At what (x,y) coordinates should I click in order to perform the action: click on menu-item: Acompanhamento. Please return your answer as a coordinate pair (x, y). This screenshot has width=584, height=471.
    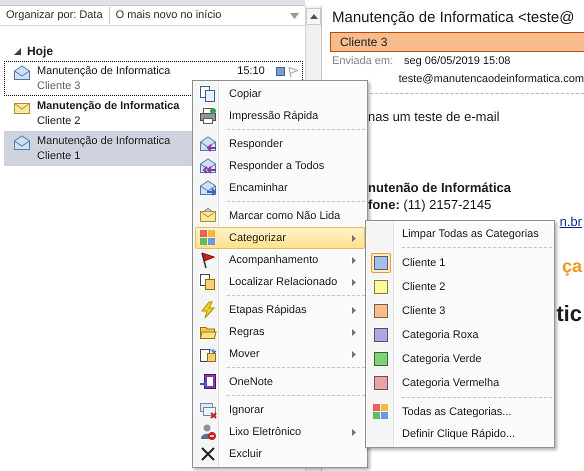
    Looking at the image, I should click on (280, 260).